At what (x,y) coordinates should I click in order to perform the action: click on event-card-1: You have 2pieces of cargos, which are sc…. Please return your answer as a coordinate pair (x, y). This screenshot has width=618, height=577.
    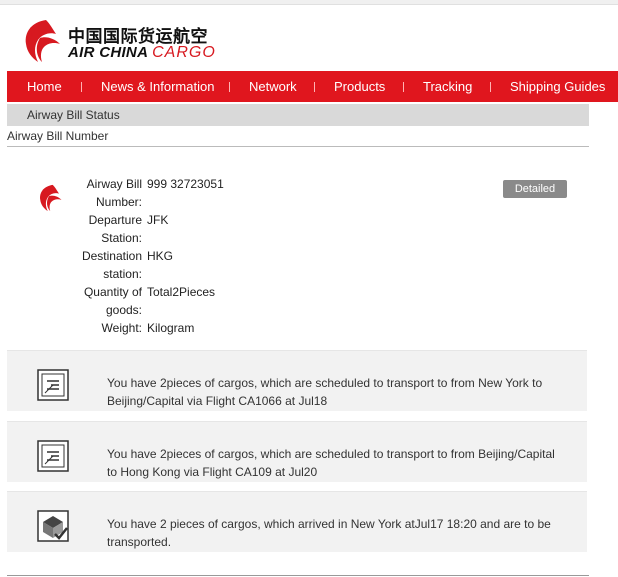
    Looking at the image, I should click on (297, 380).